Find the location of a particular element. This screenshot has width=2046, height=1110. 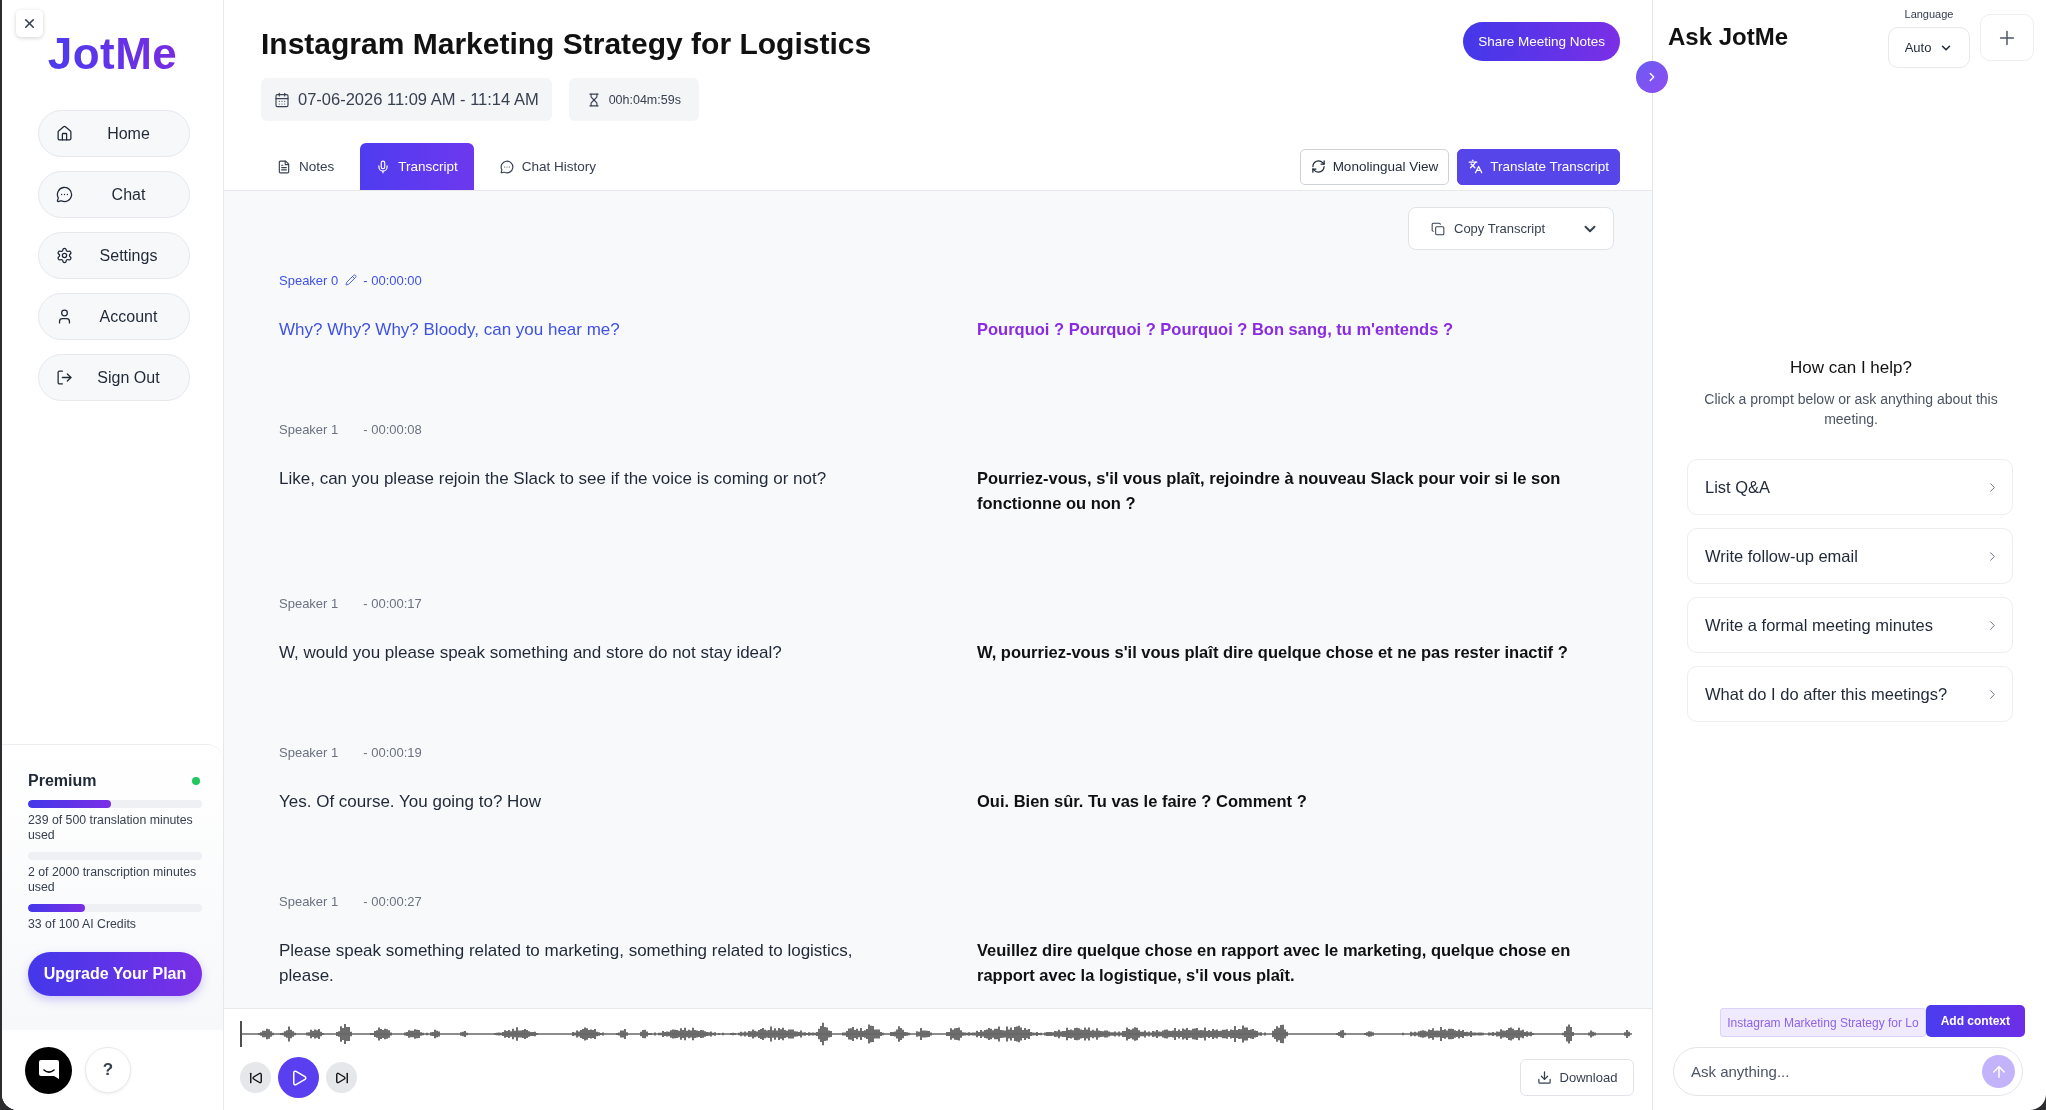

upgrade-button: Upgrade Your Plan is located at coordinates (115, 974).